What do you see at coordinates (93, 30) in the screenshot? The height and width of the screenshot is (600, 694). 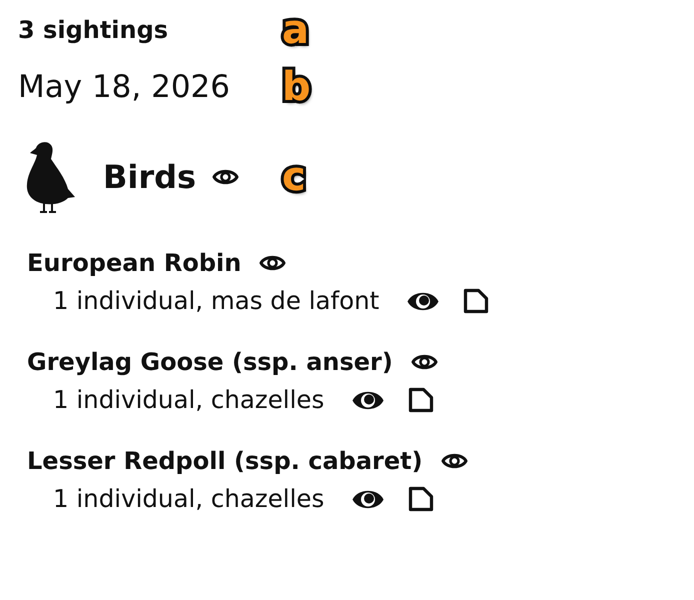 I see `sightings-count: 3 sightings` at bounding box center [93, 30].